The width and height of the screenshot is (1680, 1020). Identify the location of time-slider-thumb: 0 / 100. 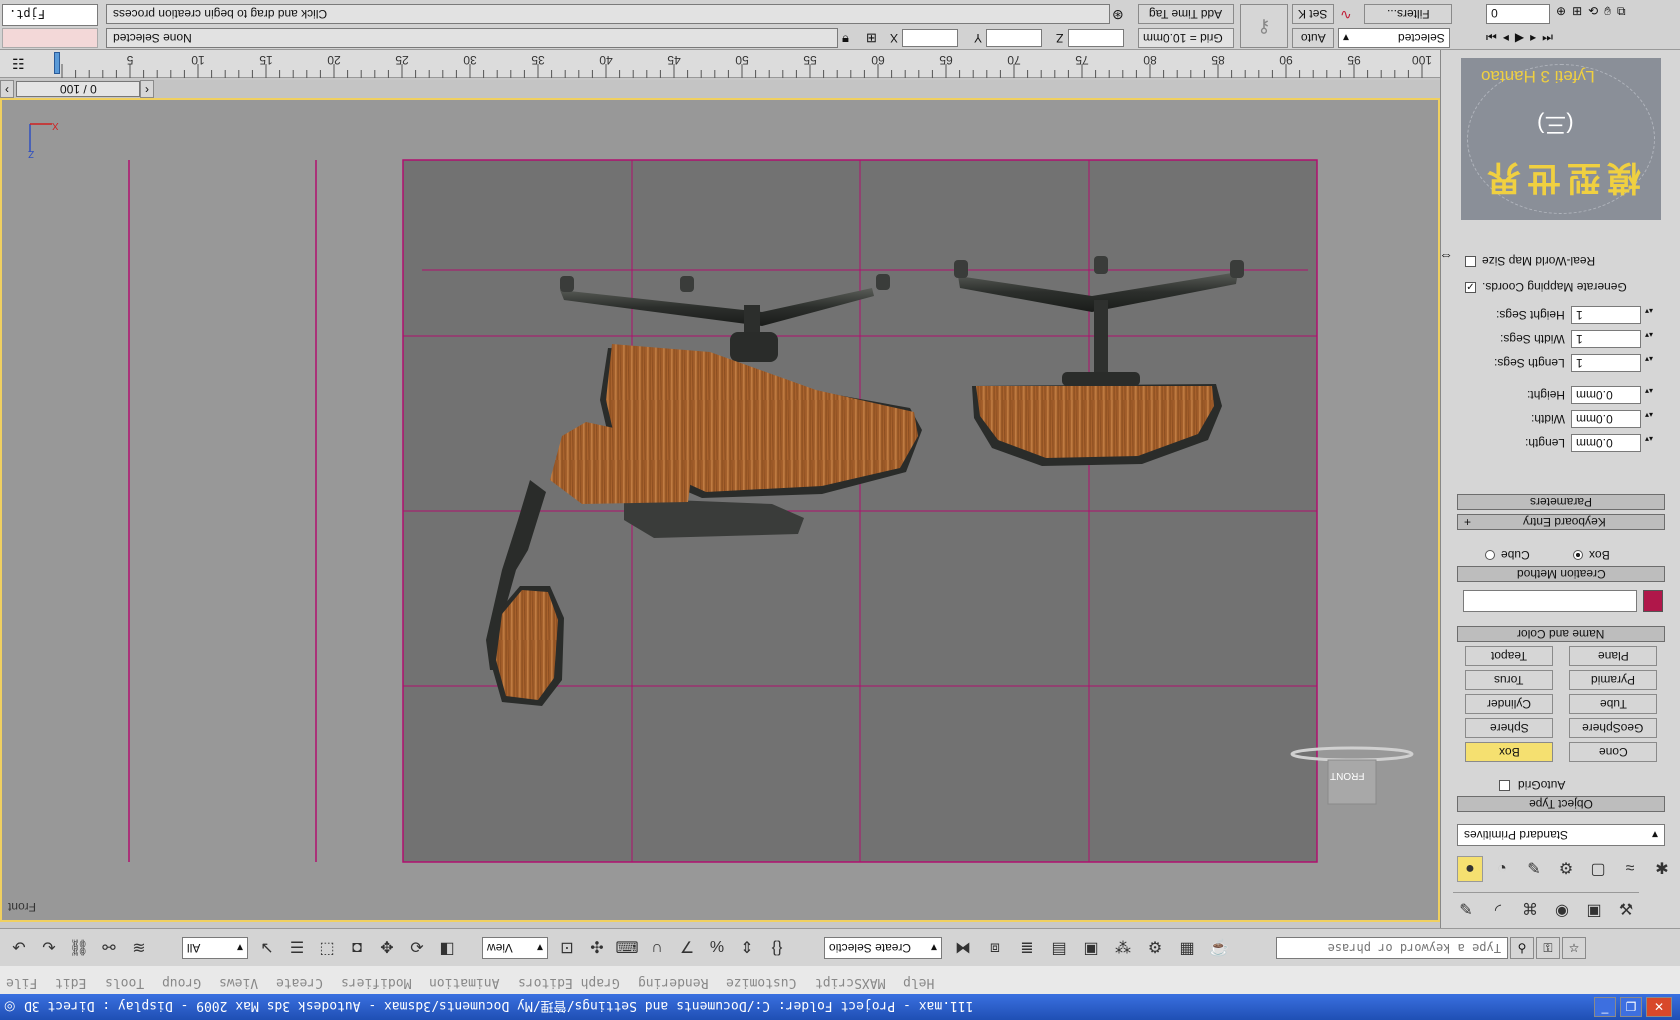
(78, 89).